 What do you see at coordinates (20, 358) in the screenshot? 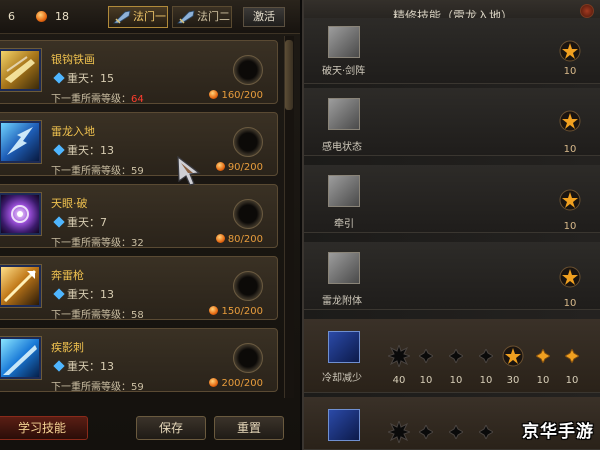
I see `shadow-stab-skill-icon` at bounding box center [20, 358].